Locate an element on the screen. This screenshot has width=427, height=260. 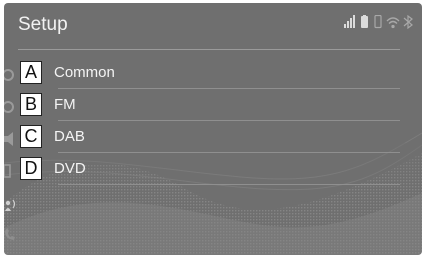
bluetooth-icon is located at coordinates (408, 22).